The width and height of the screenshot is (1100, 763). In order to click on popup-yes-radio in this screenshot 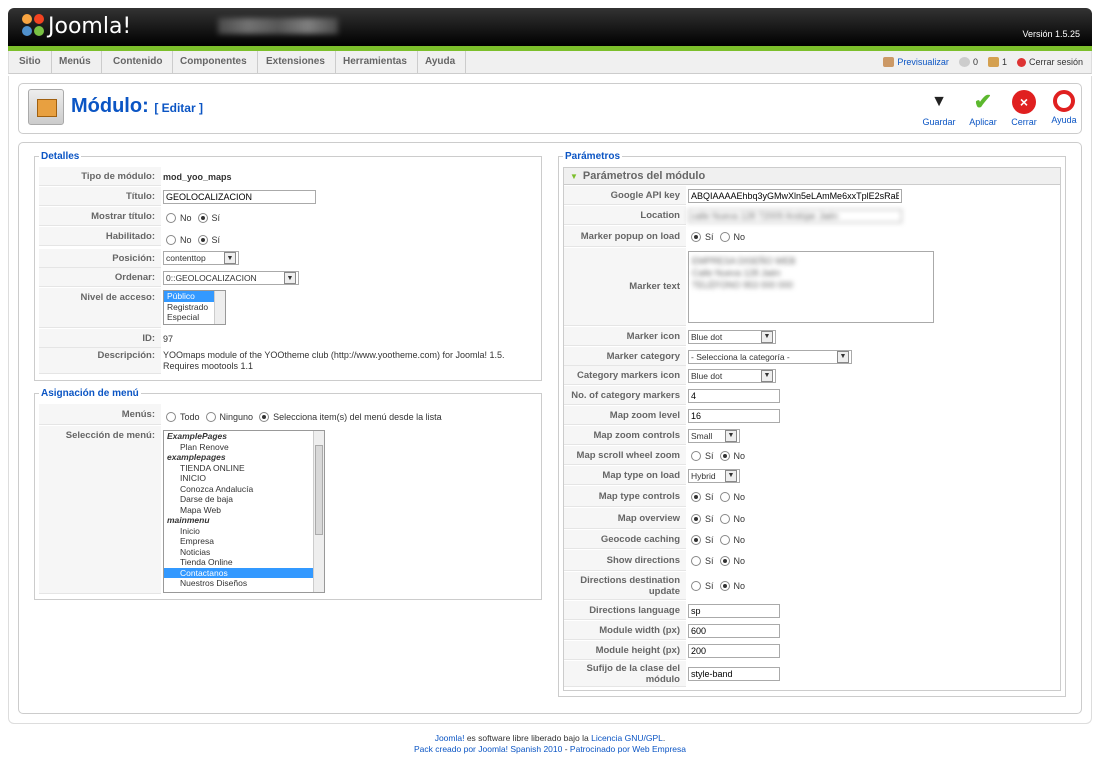, I will do `click(696, 236)`.